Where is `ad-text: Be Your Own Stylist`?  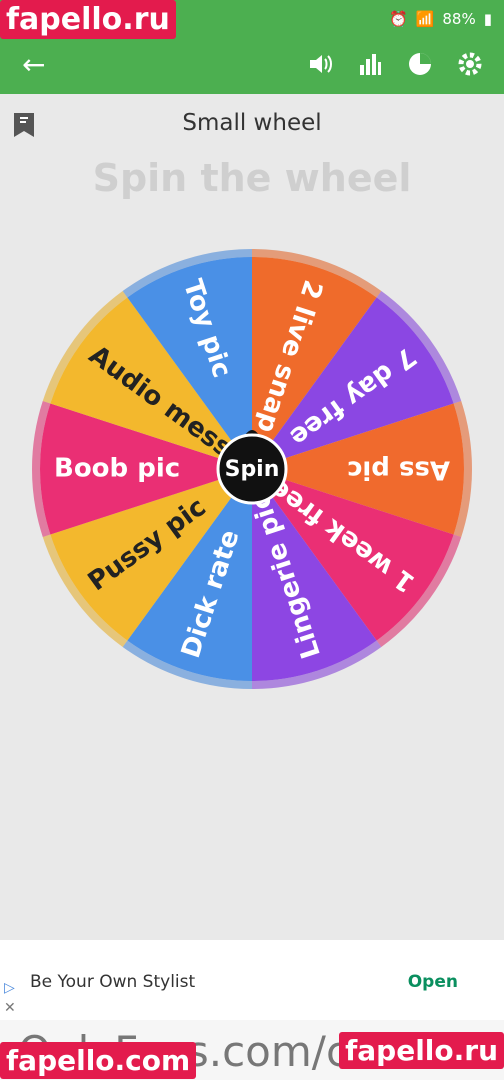 ad-text: Be Your Own Stylist is located at coordinates (113, 982).